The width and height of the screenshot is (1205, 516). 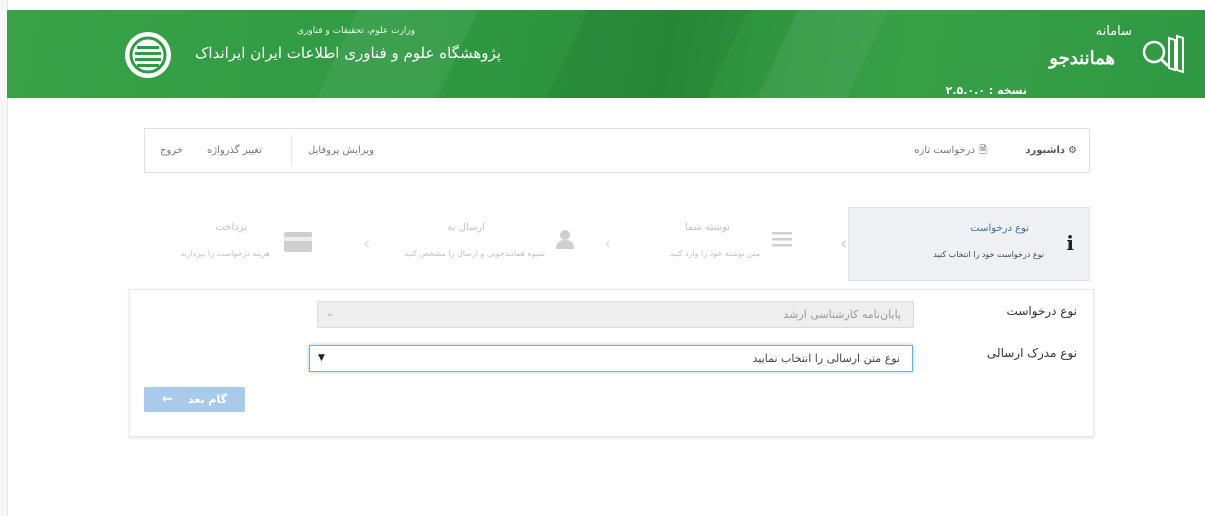 I want to click on request-type-label: نوع درخواست, so click(x=1041, y=311).